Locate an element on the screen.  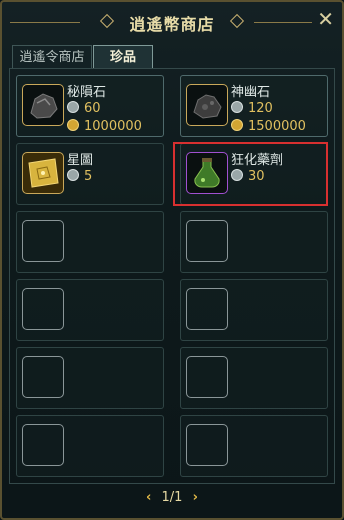
item-name: 神幽石 is located at coordinates (251, 92).